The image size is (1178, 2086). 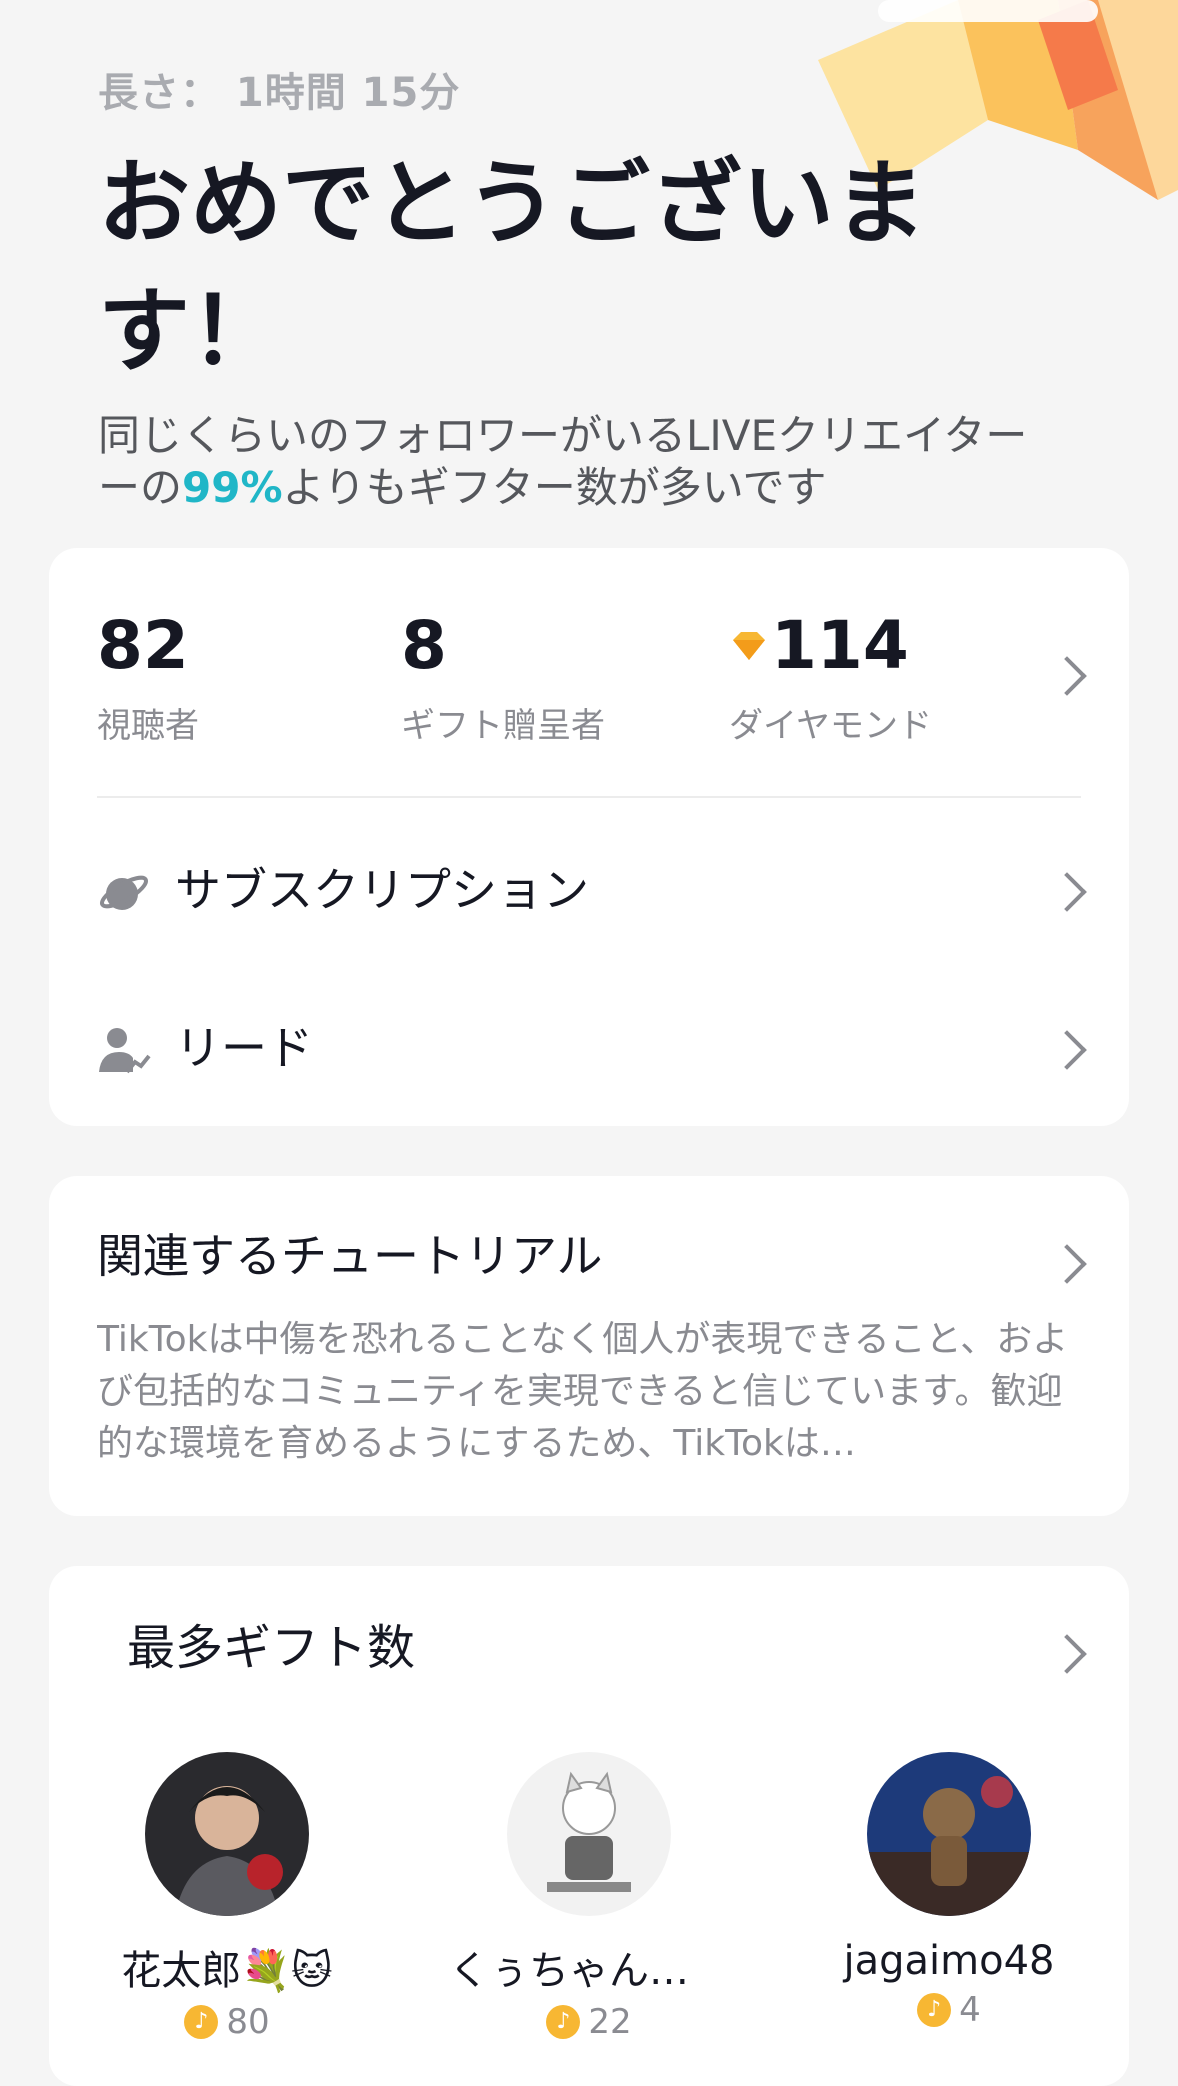 What do you see at coordinates (830, 676) in the screenshot?
I see `stat-diamonds: 114 ダイヤモンド` at bounding box center [830, 676].